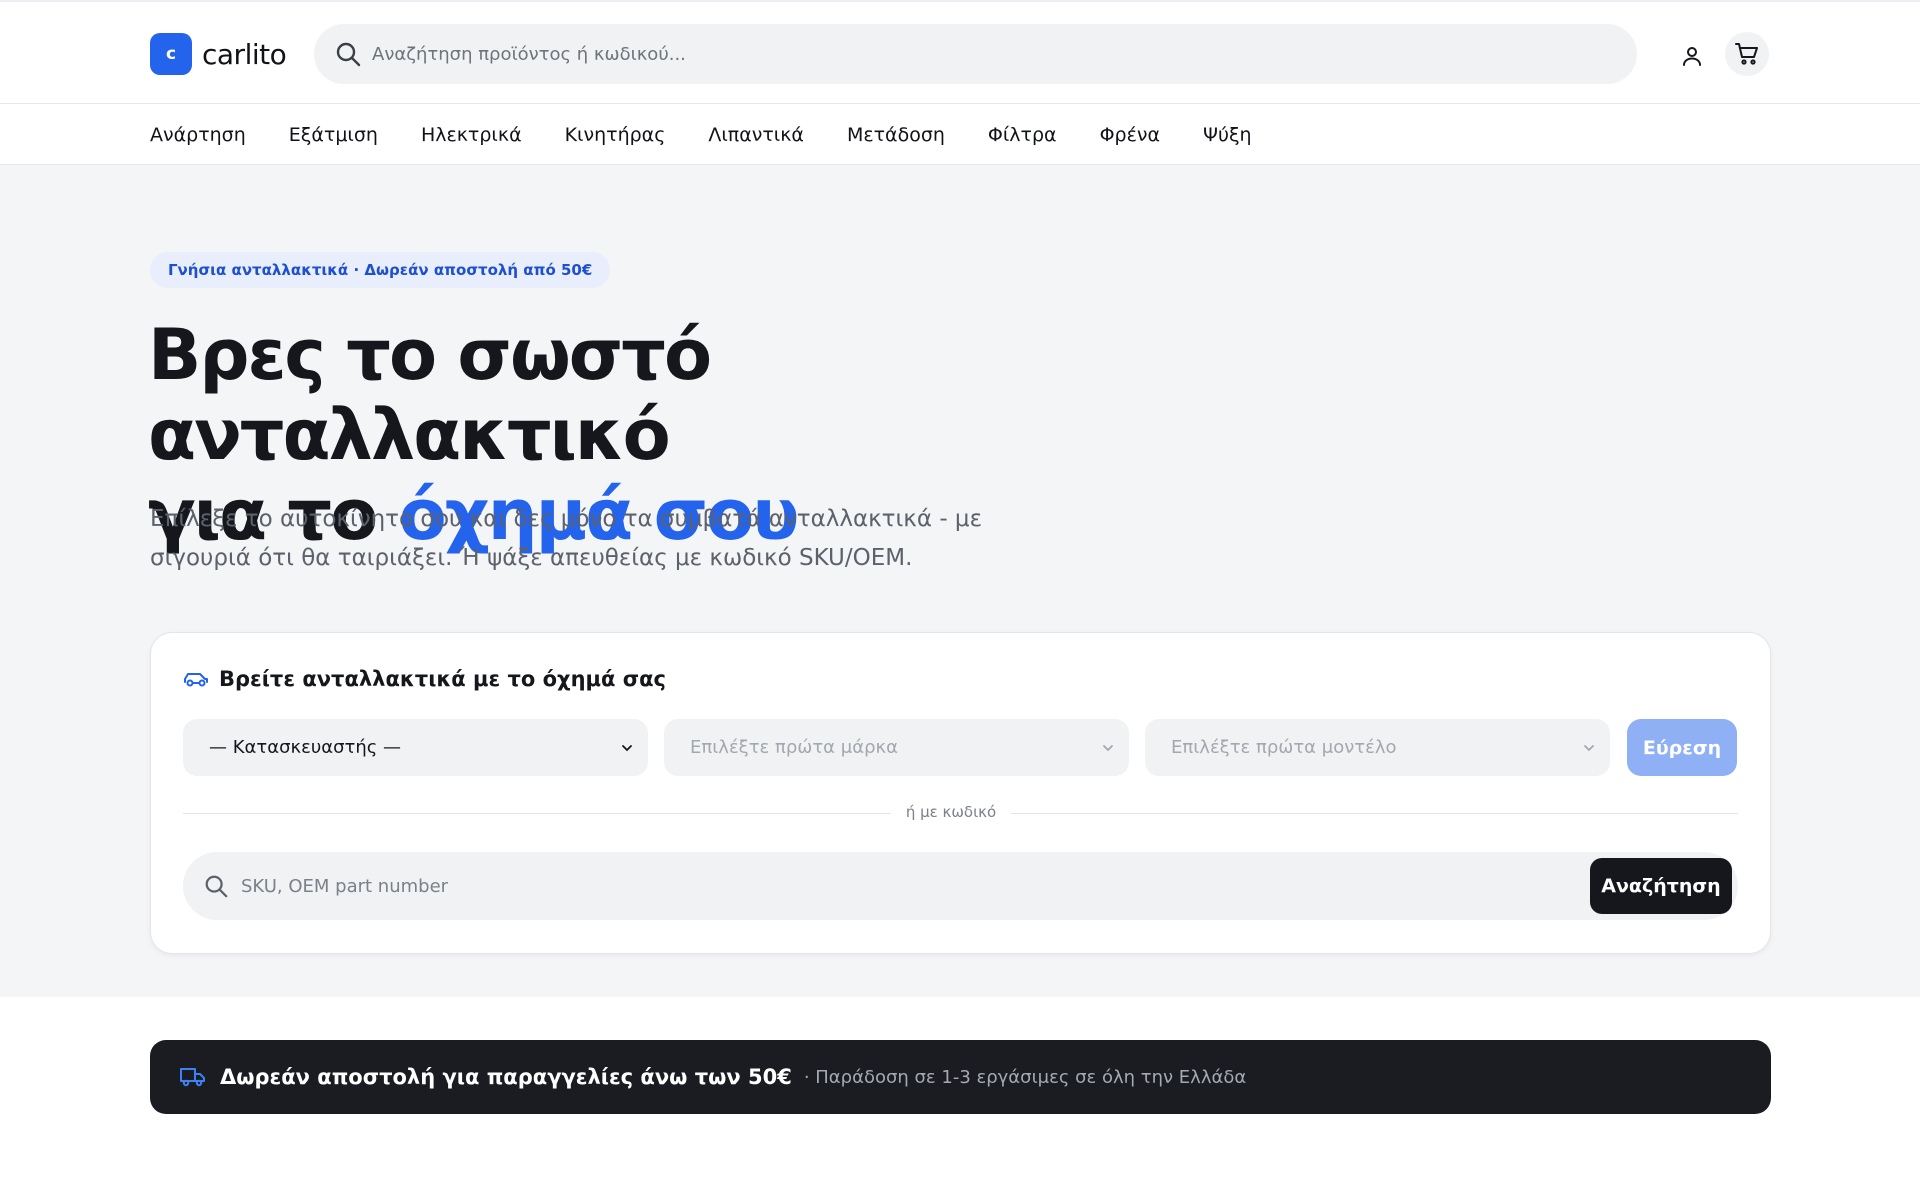 This screenshot has width=1920, height=1200. I want to click on model-select: Επιλέξτε πρώτα μάρκα, so click(896, 747).